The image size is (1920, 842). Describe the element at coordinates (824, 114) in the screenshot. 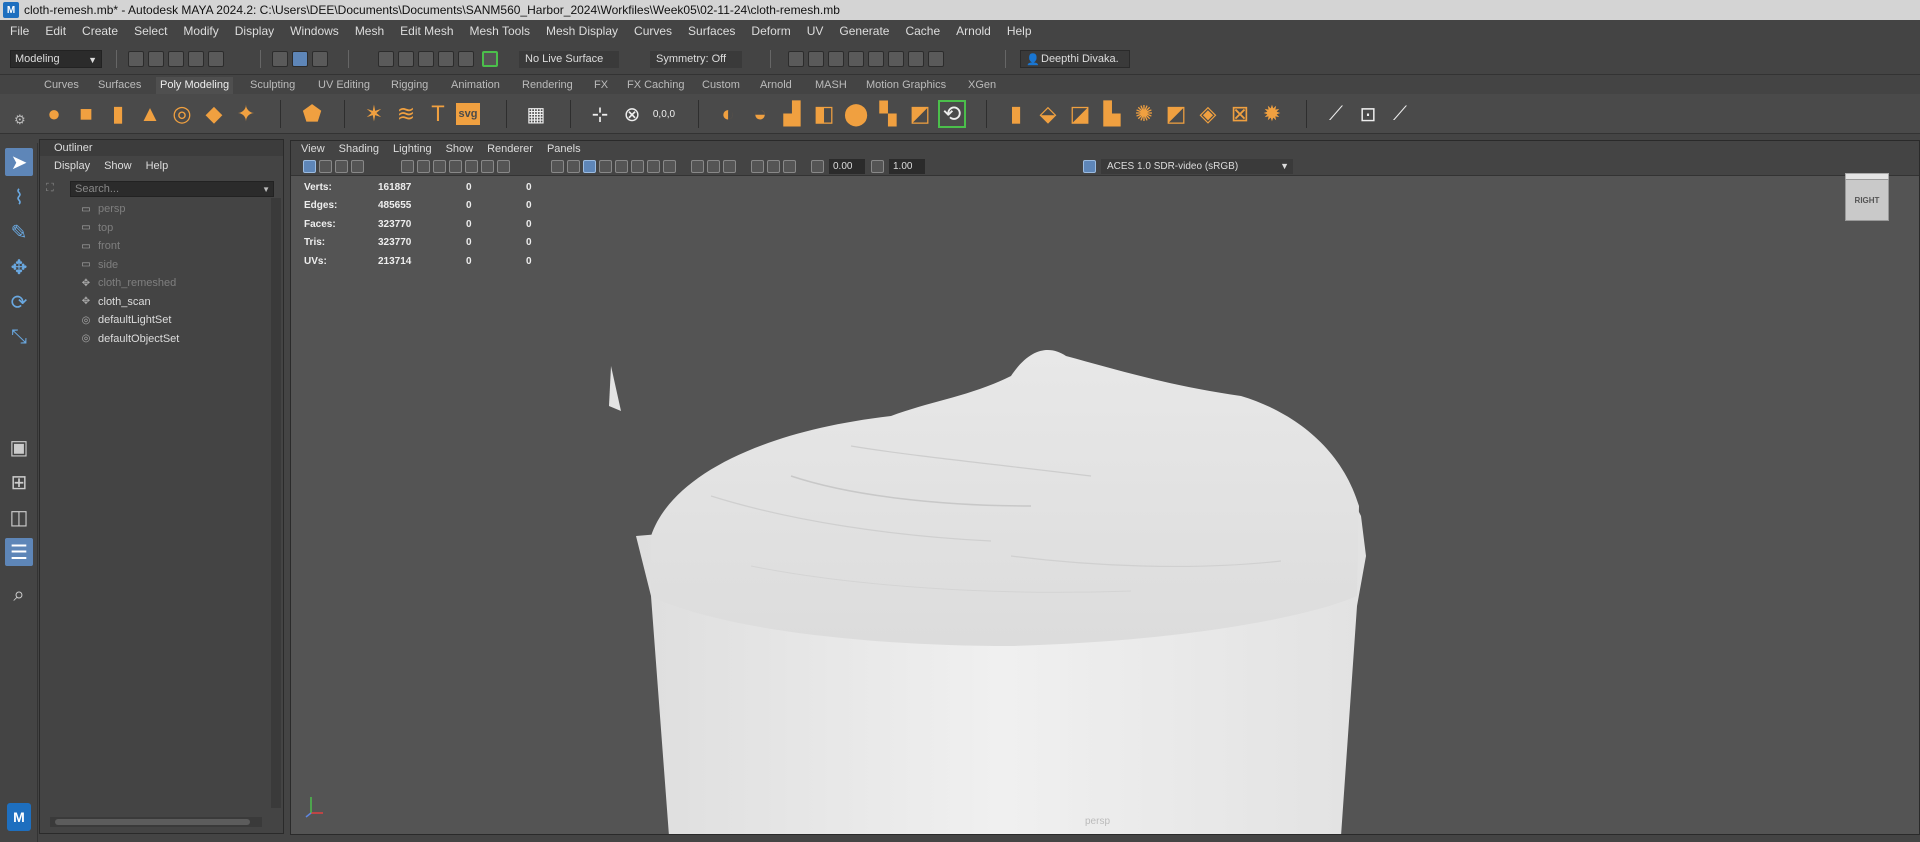

I see `mirror-icon: ◧` at that location.